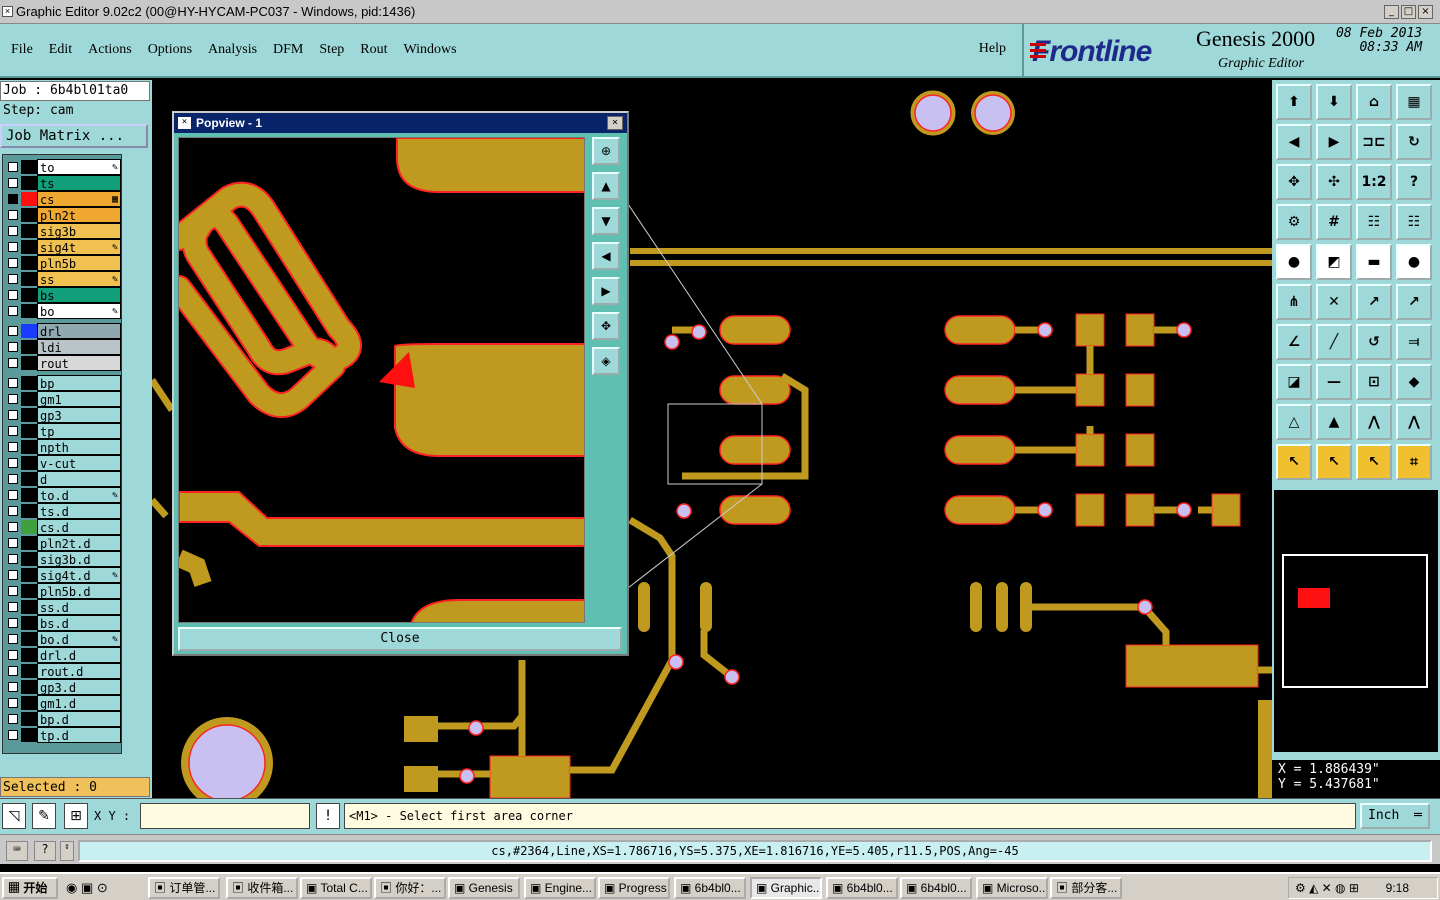 The height and width of the screenshot is (900, 1440). Describe the element at coordinates (76, 816) in the screenshot. I see `grid-icon: ⊞` at that location.